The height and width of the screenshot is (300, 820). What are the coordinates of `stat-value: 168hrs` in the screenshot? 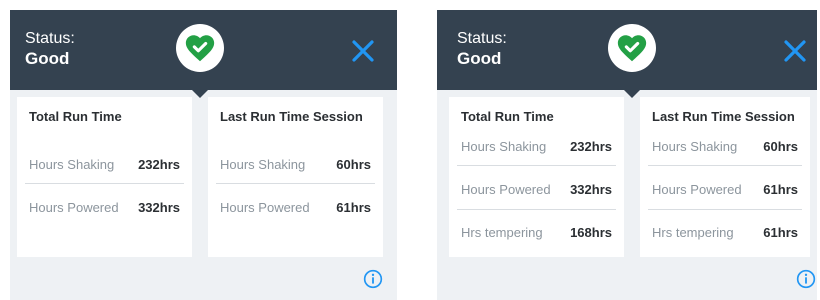 It's located at (591, 232).